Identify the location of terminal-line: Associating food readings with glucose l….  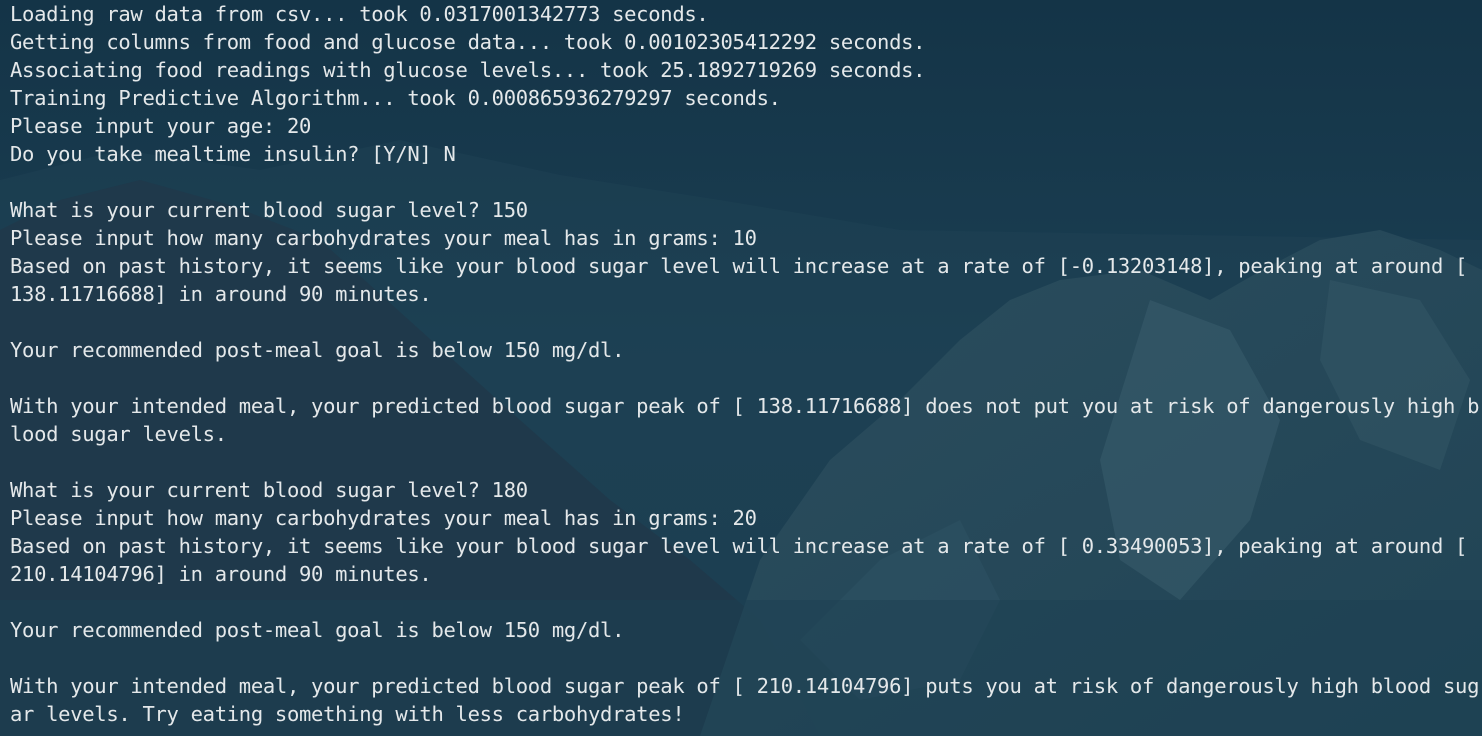
(468, 70).